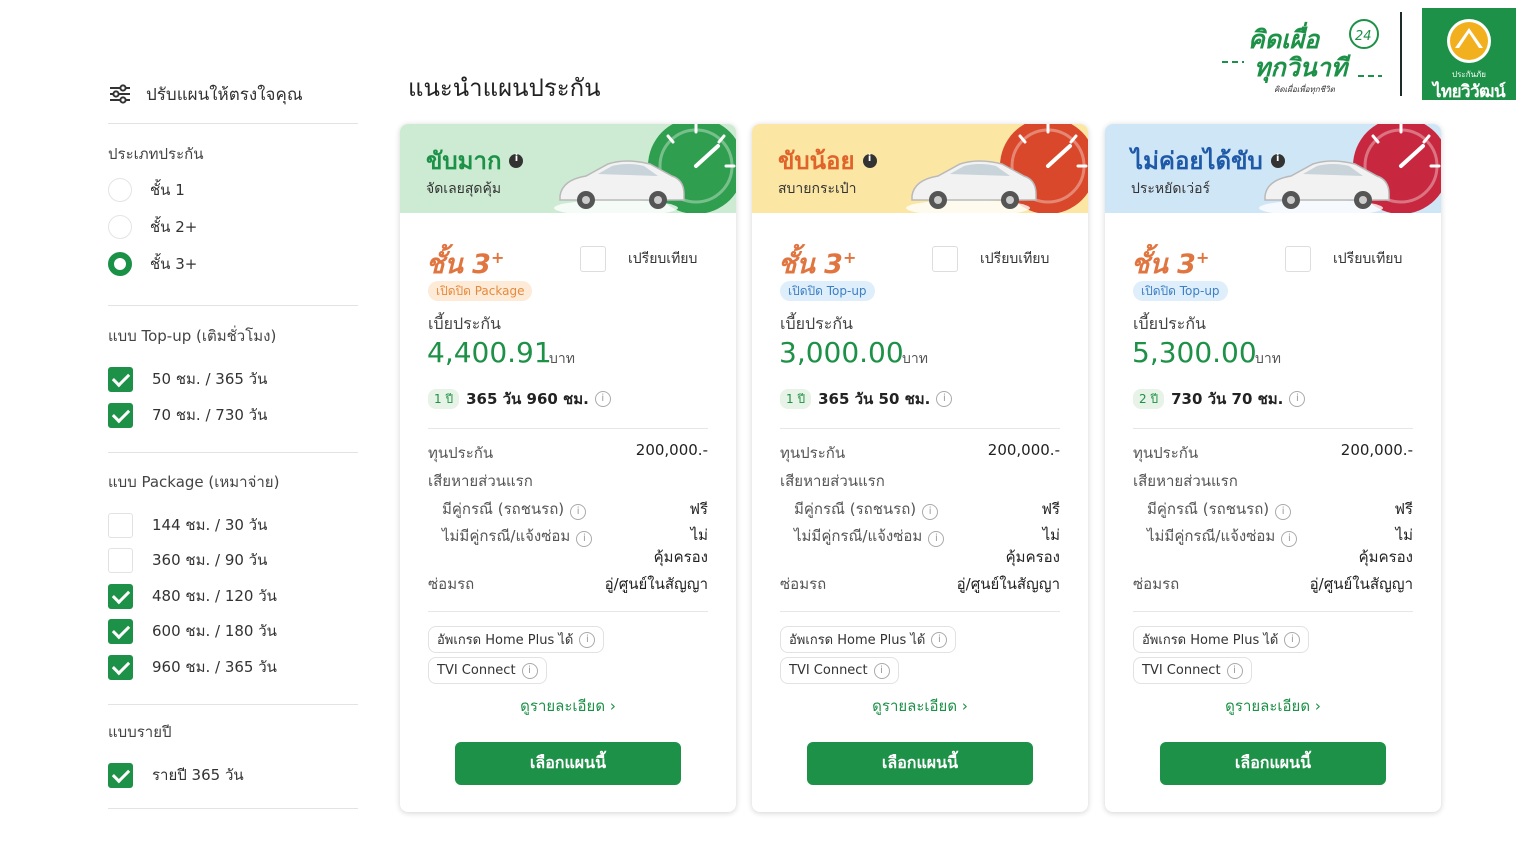 The width and height of the screenshot is (1516, 846). I want to click on sum-insured-label: ทุนประกัน, so click(461, 453).